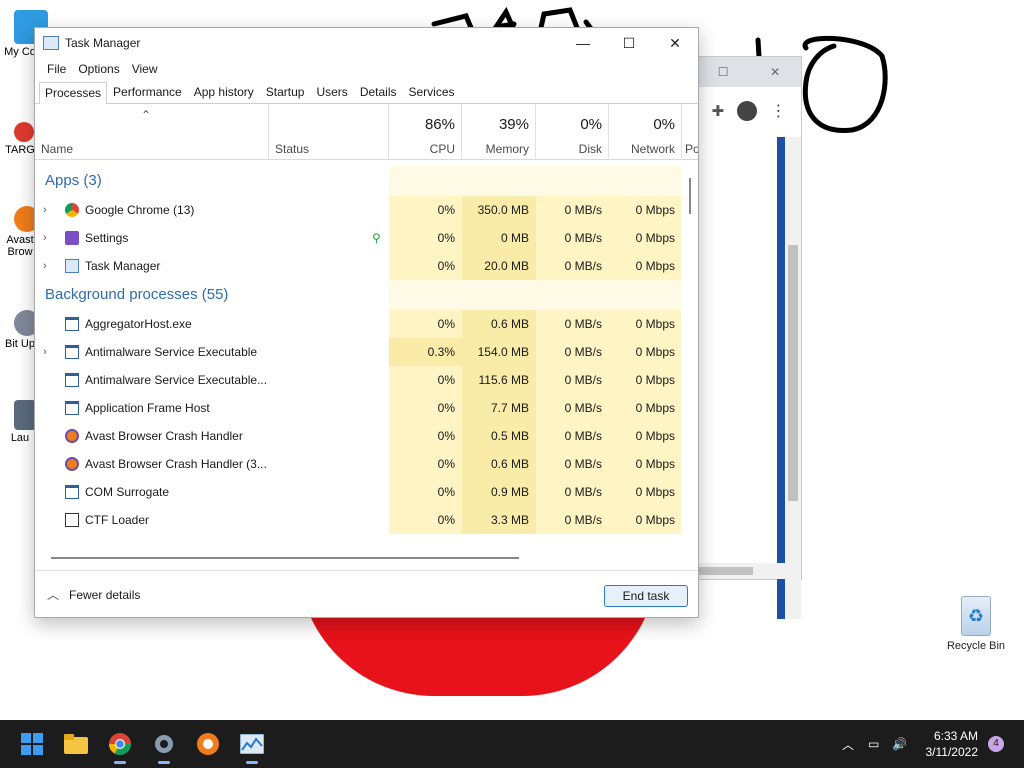 The width and height of the screenshot is (1024, 768). What do you see at coordinates (53, 595) in the screenshot?
I see `chevron-up-icon: ︿` at bounding box center [53, 595].